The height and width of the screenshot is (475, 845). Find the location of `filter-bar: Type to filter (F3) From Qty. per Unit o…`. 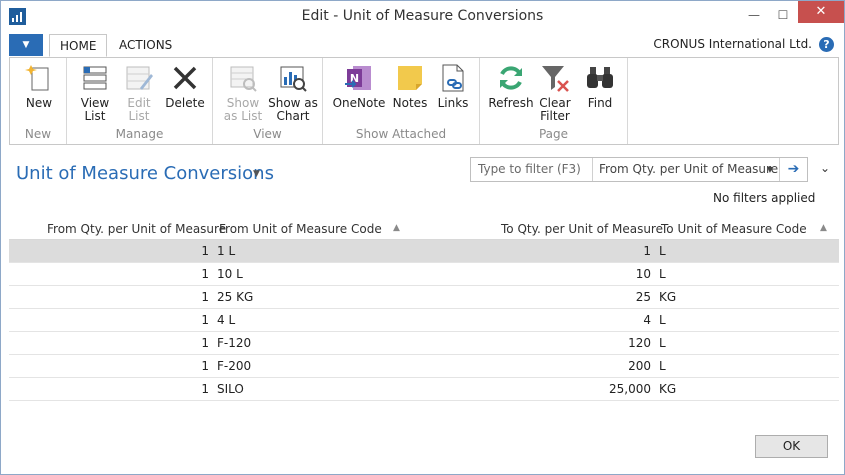

filter-bar: Type to filter (F3) From Qty. per Unit o… is located at coordinates (639, 169).